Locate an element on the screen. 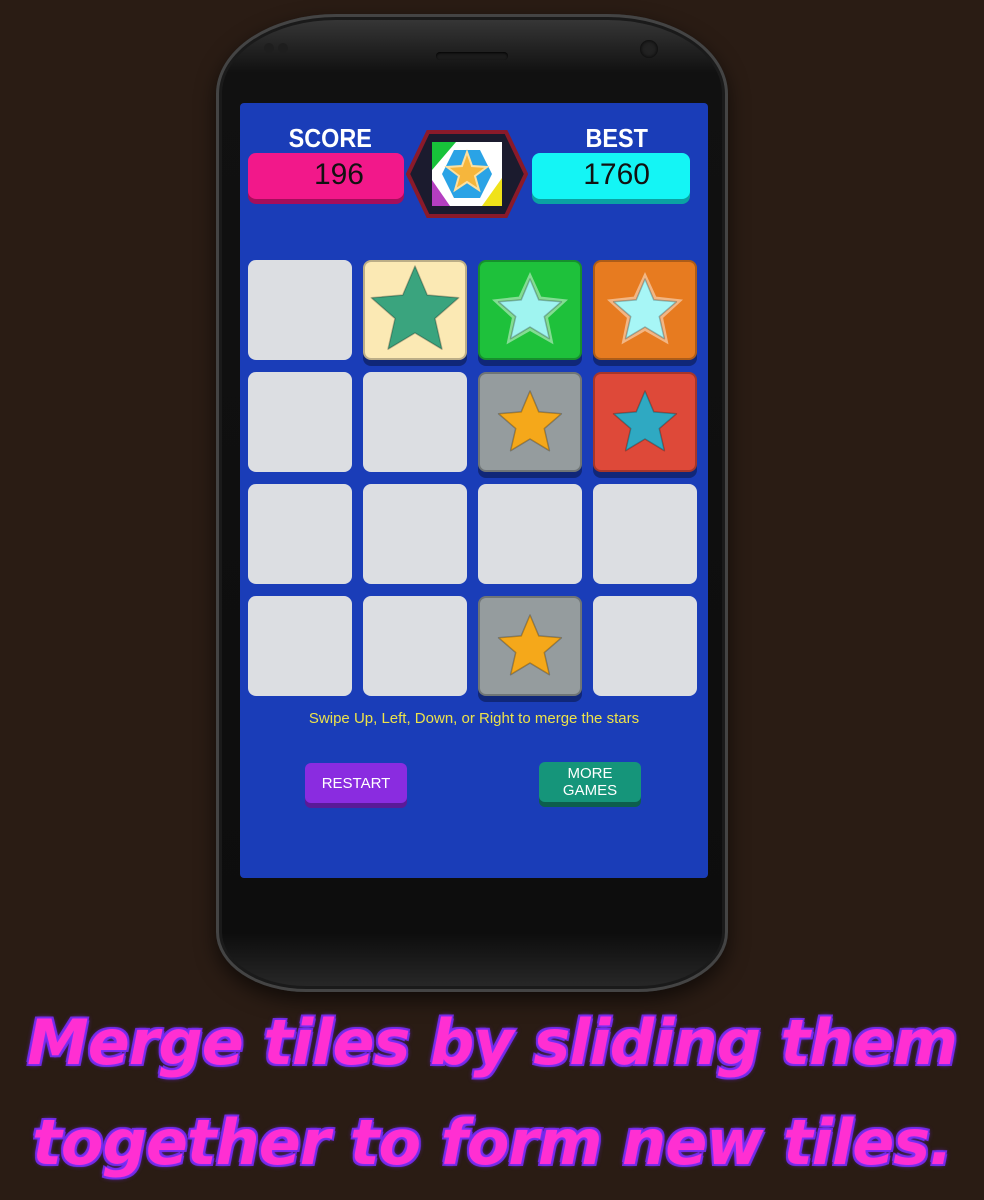 The image size is (984, 1200). game-logo is located at coordinates (467, 174).